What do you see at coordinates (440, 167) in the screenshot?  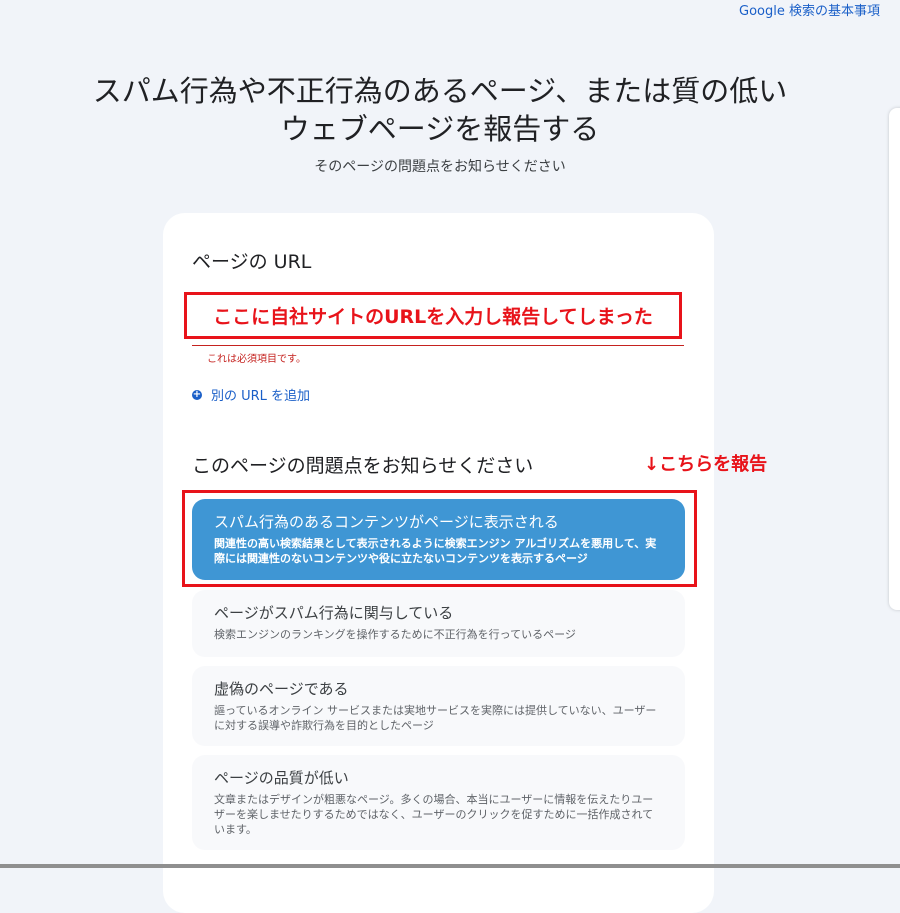 I see `page-subtitle: そのページの問題点をお知らせください` at bounding box center [440, 167].